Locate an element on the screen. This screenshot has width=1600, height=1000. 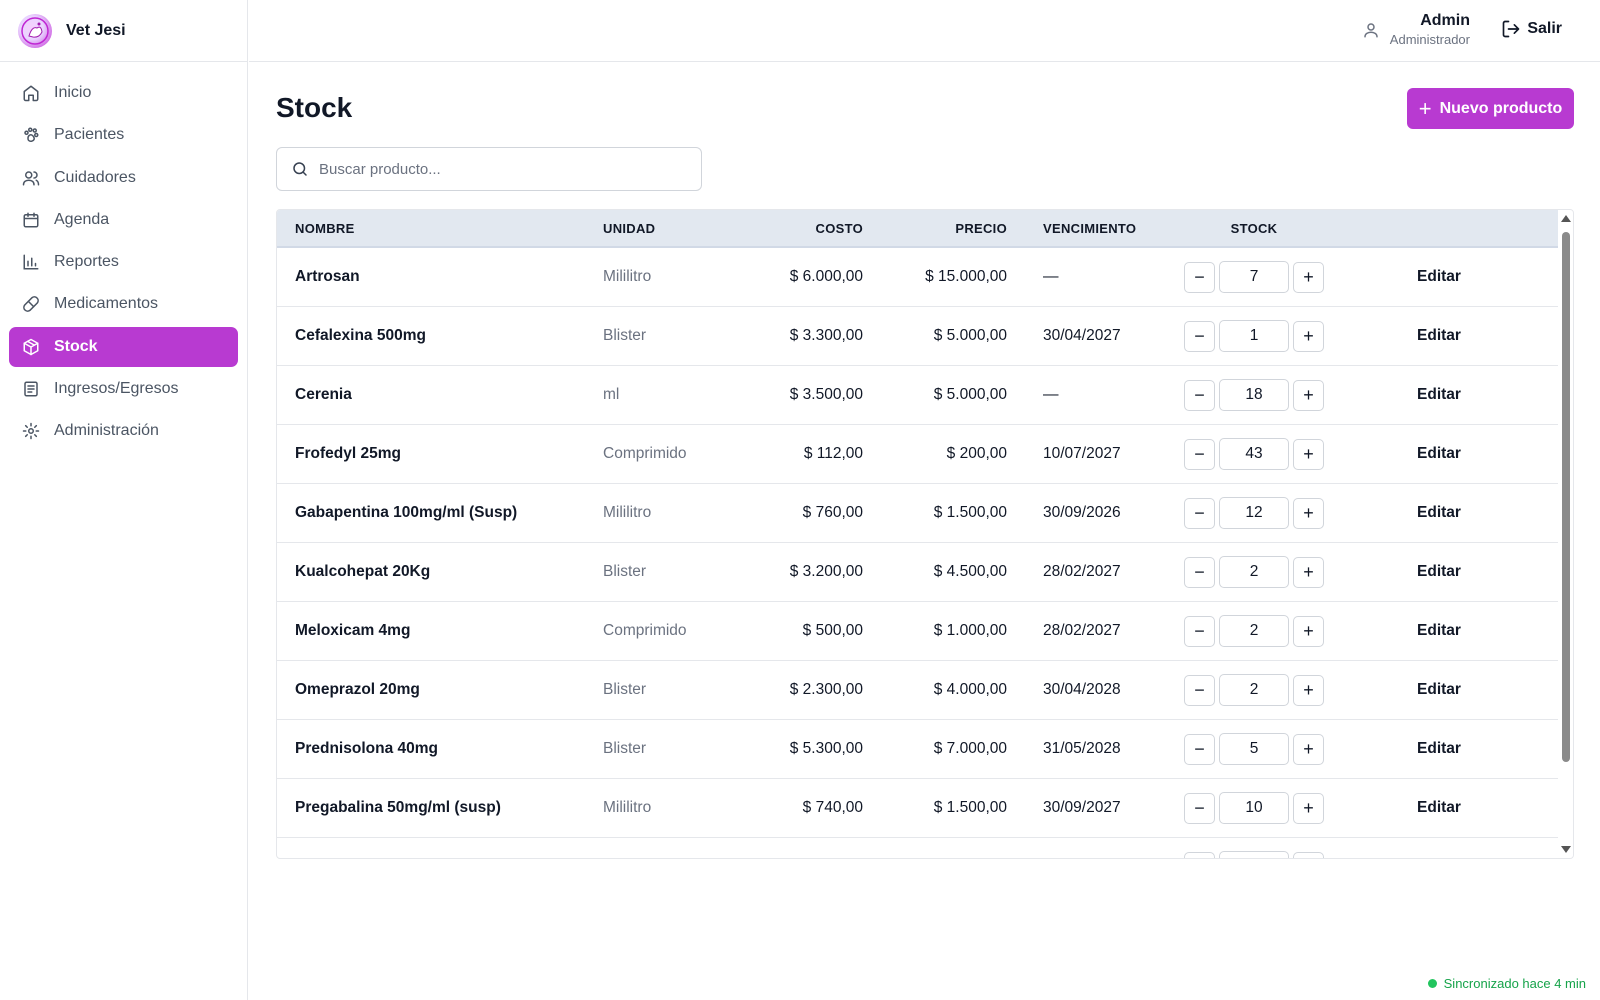
user-menu: Admin Administrador is located at coordinates (1416, 30).